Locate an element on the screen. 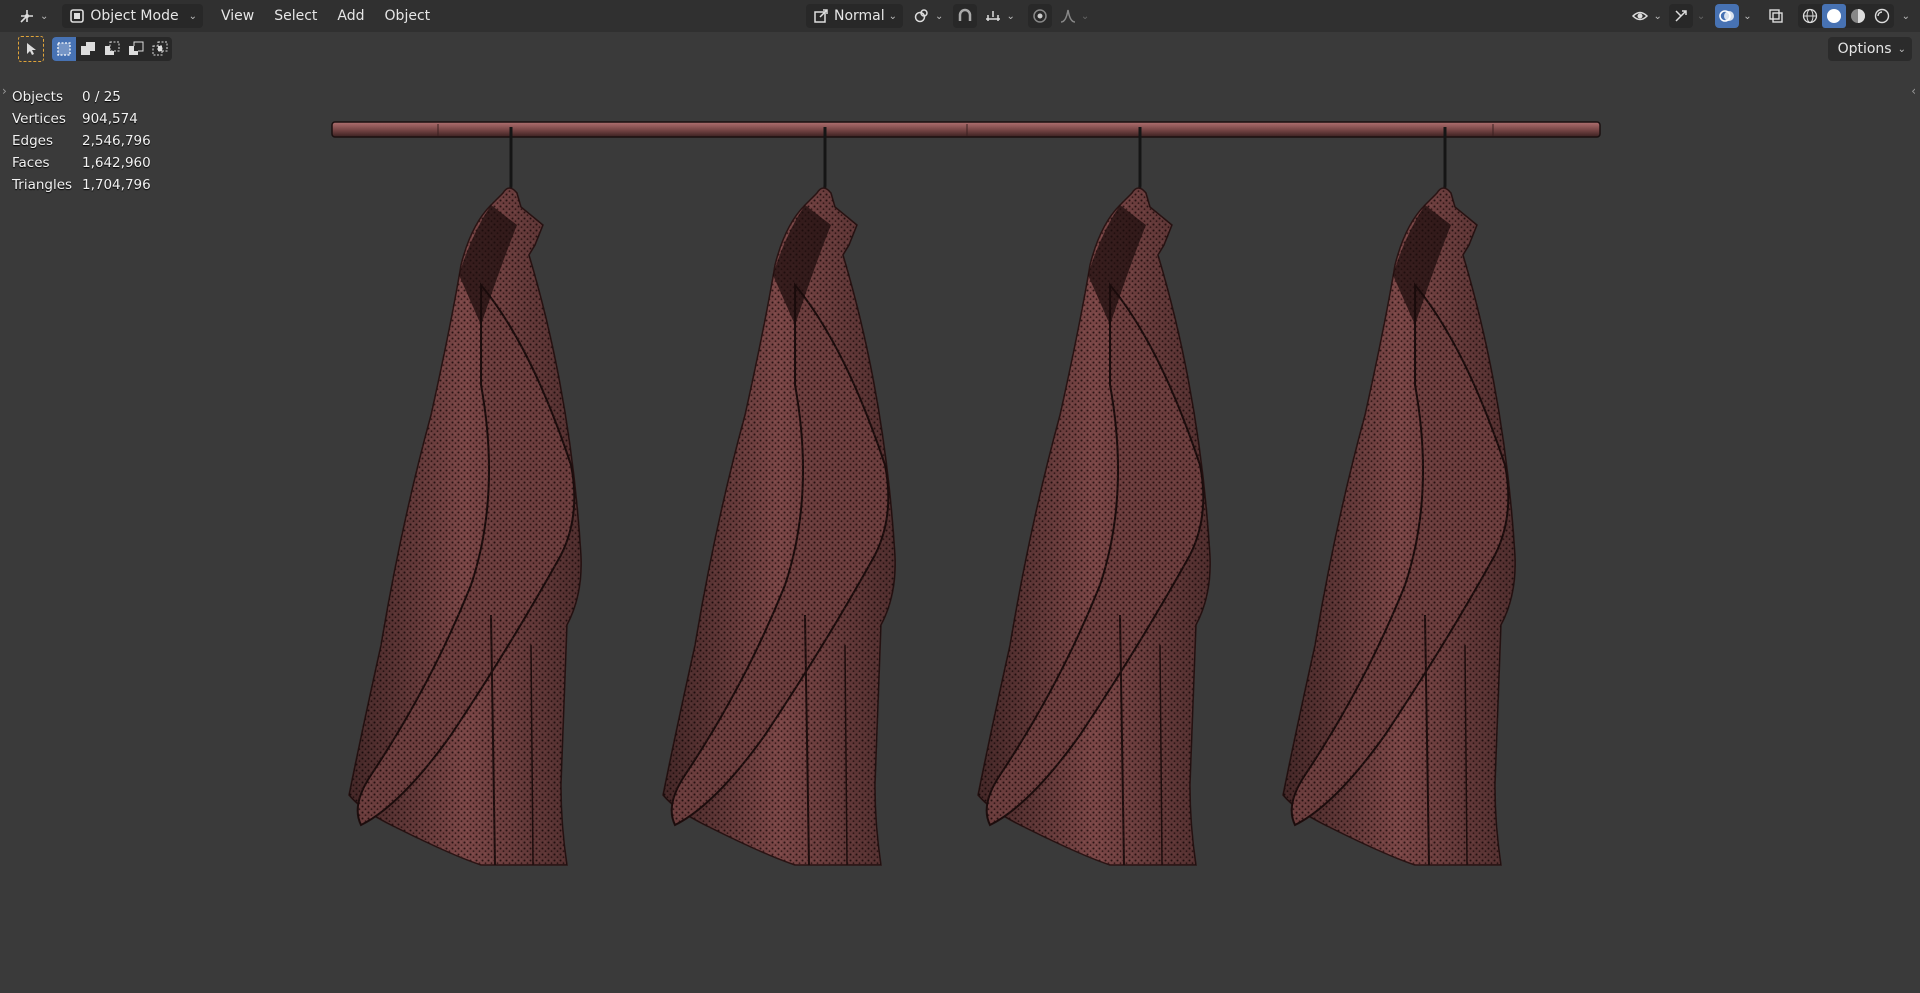  visibility-dropdown: ⌄ is located at coordinates (1646, 16).